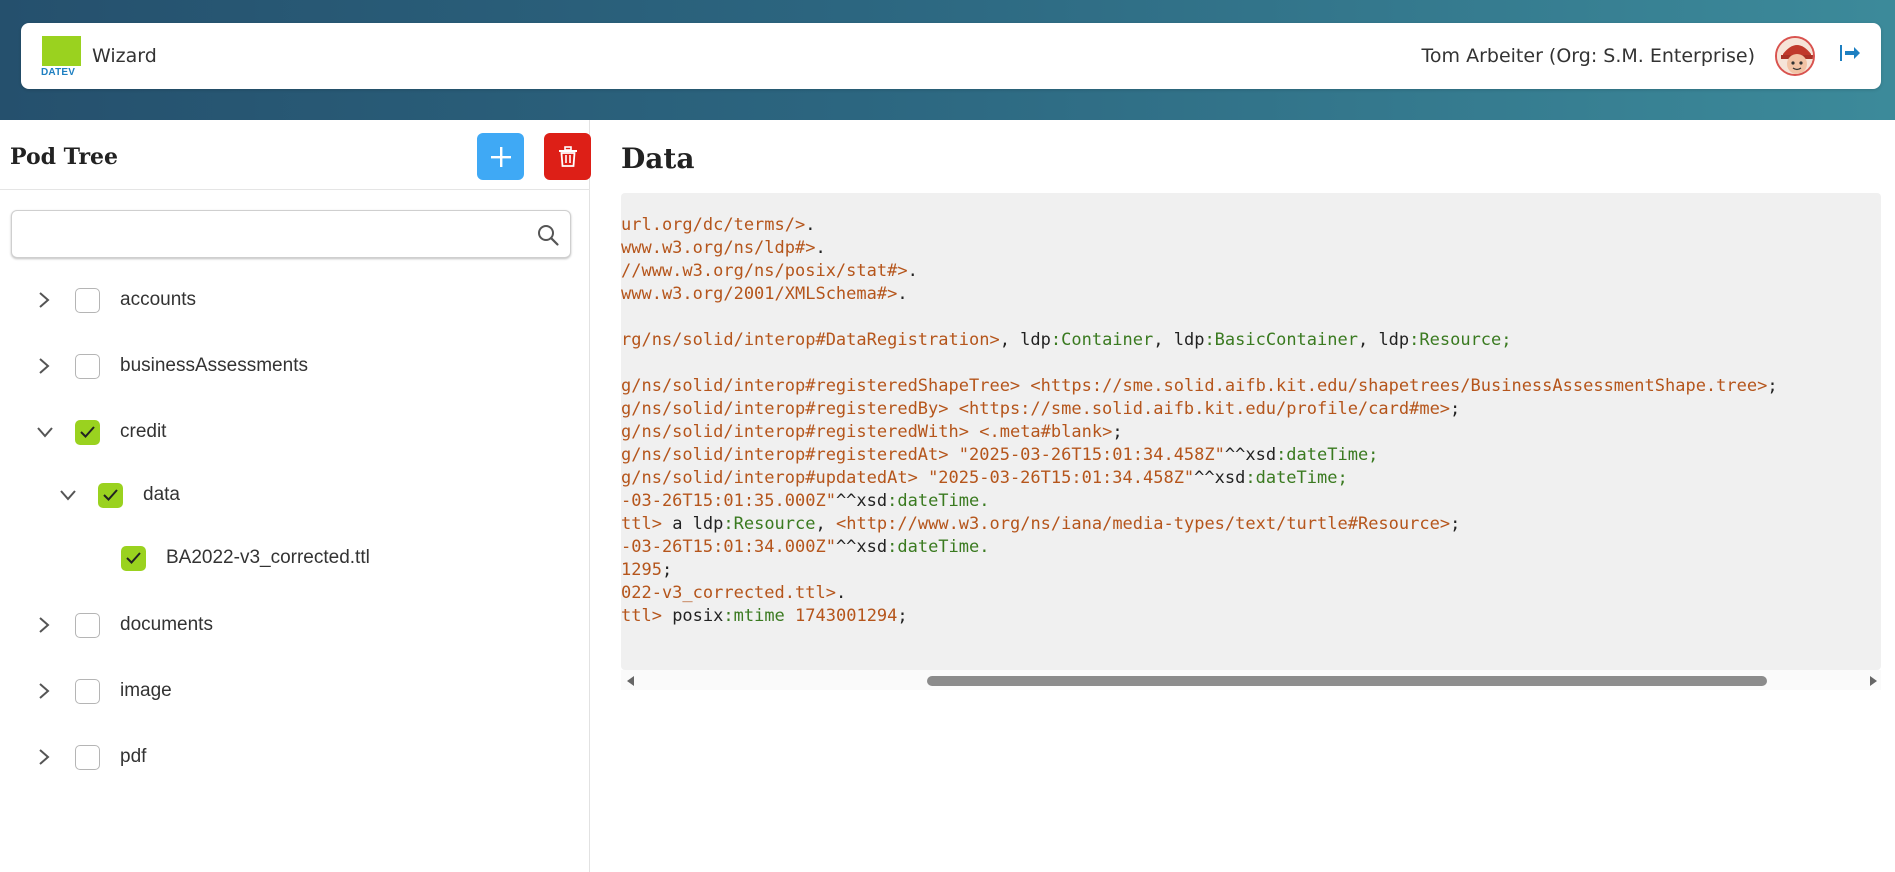 Image resolution: width=1895 pixels, height=872 pixels. Describe the element at coordinates (124, 56) in the screenshot. I see `app-name: Wizard` at that location.